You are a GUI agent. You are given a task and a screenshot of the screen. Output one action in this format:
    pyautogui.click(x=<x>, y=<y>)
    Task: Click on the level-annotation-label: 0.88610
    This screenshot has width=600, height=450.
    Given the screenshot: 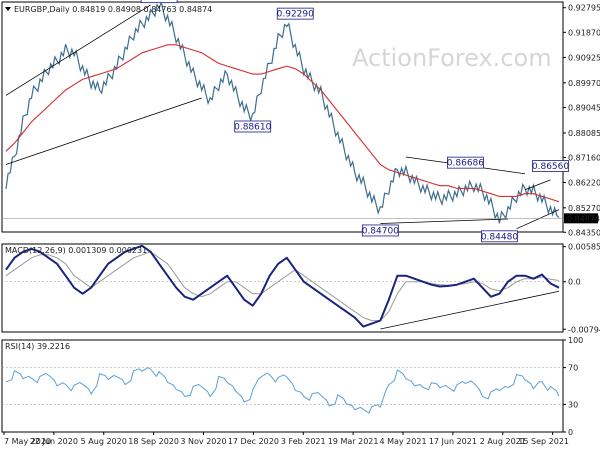 What is the action you would take?
    pyautogui.click(x=252, y=127)
    